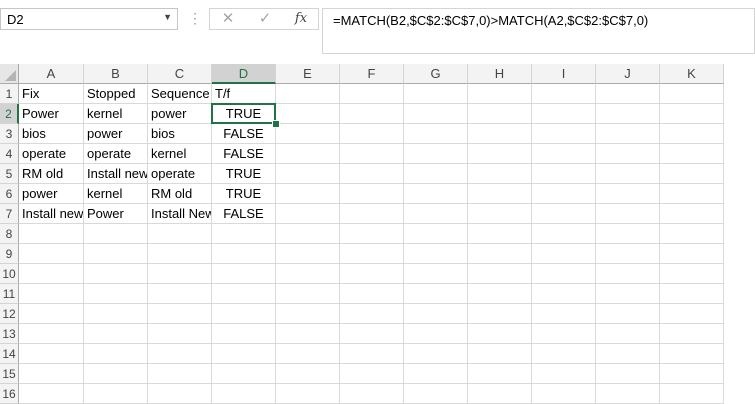  I want to click on cell-b16, so click(116, 394).